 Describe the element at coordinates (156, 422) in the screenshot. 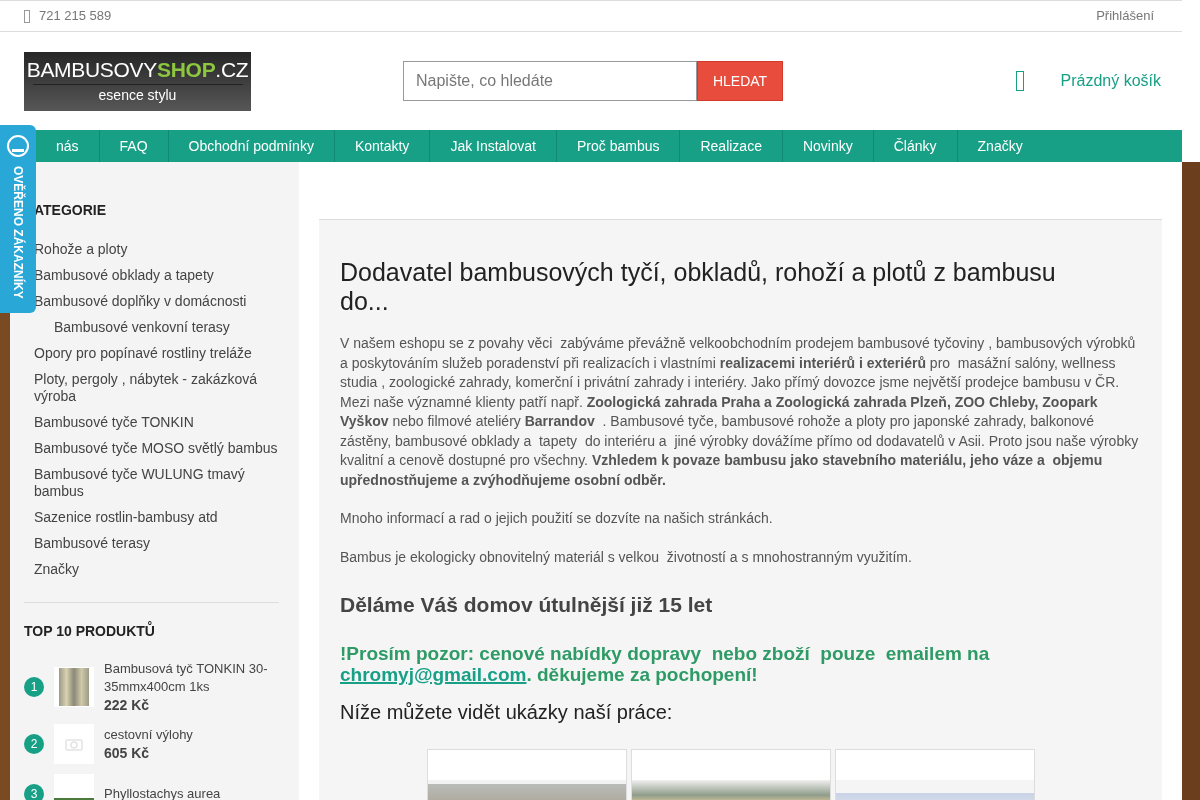

I see `category-link: Bambusové tyče TONKIN` at that location.